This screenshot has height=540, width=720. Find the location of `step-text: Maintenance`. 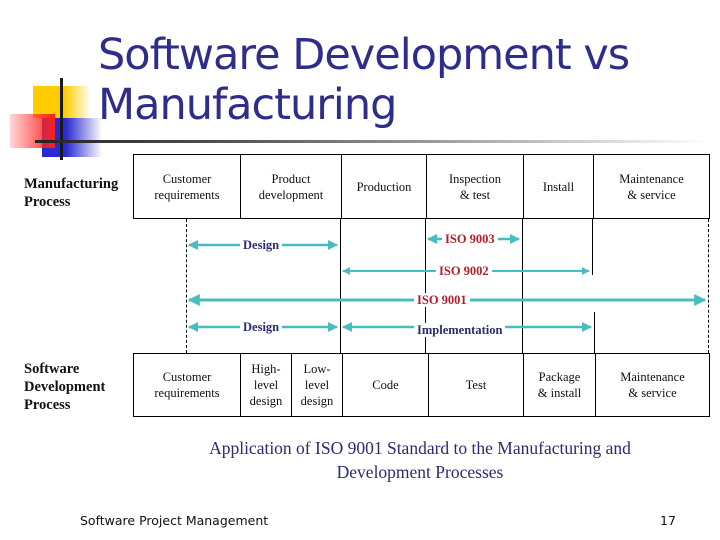

step-text: Maintenance is located at coordinates (652, 377).